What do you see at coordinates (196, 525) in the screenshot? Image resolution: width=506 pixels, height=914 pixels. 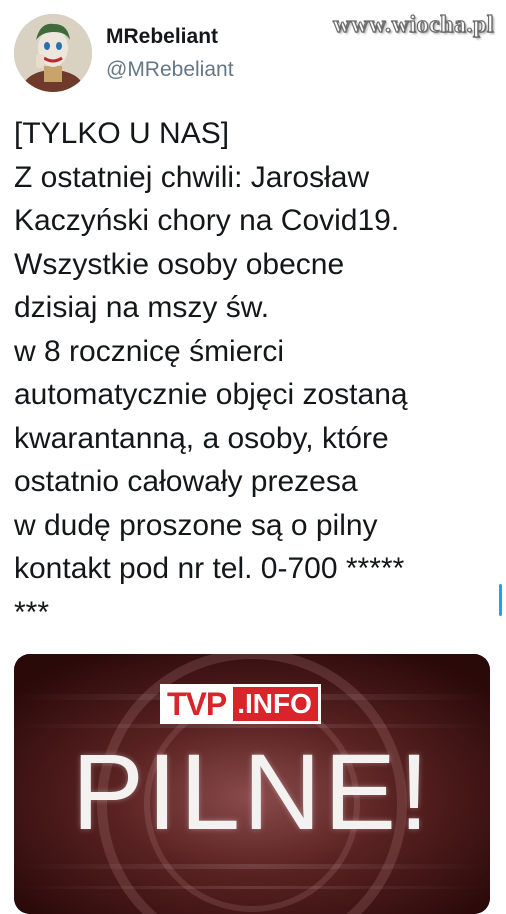 I see `tweet-text-line: w dudę proszone są o pilny` at bounding box center [196, 525].